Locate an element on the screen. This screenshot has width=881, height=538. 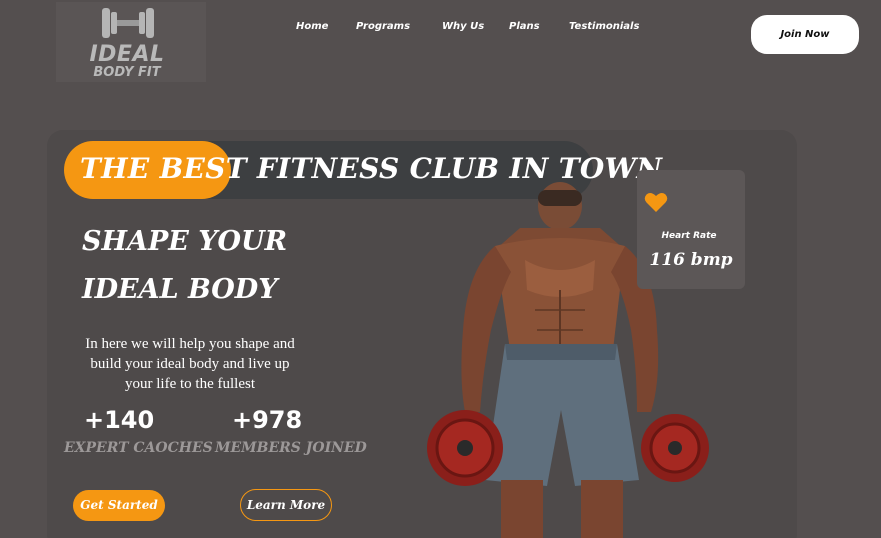
headline-line-1: SHAPE YOUR is located at coordinates (185, 241).